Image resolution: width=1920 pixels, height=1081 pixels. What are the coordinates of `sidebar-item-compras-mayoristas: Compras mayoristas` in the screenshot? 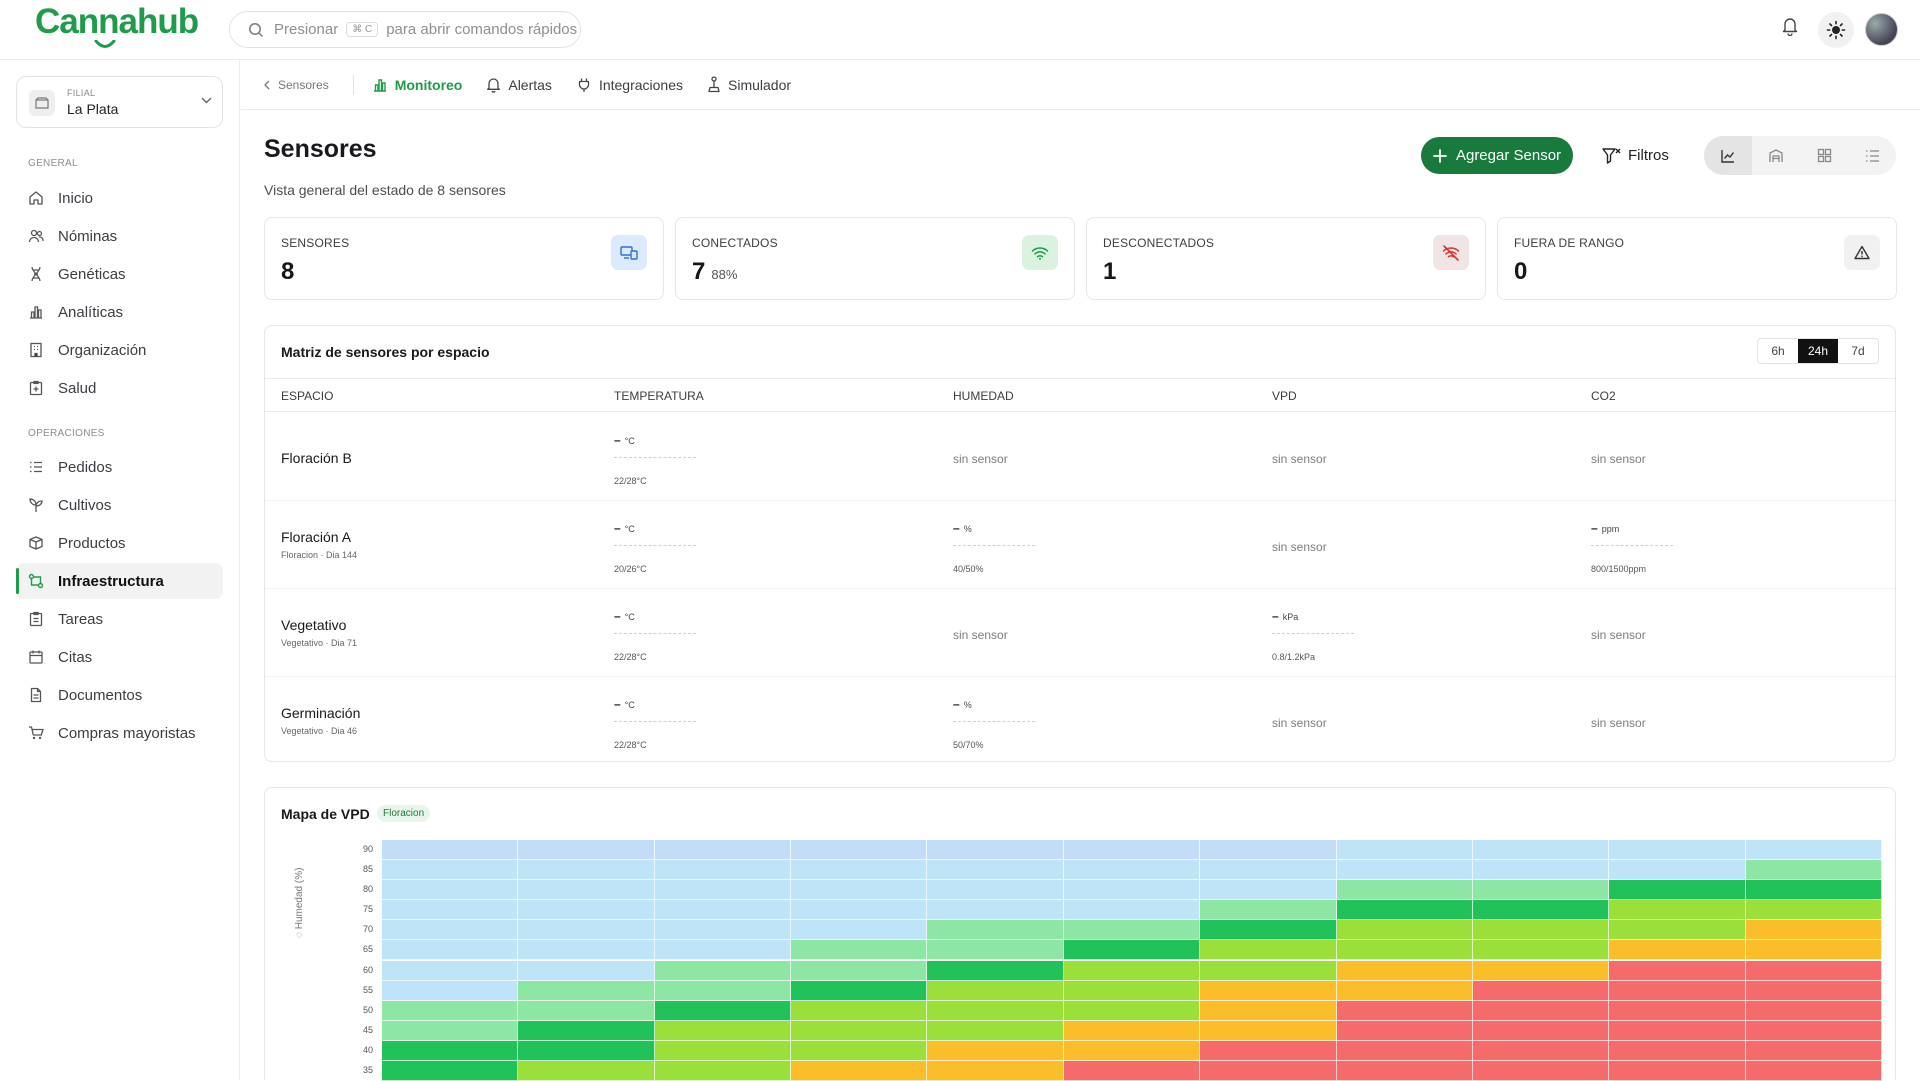 It's located at (119, 733).